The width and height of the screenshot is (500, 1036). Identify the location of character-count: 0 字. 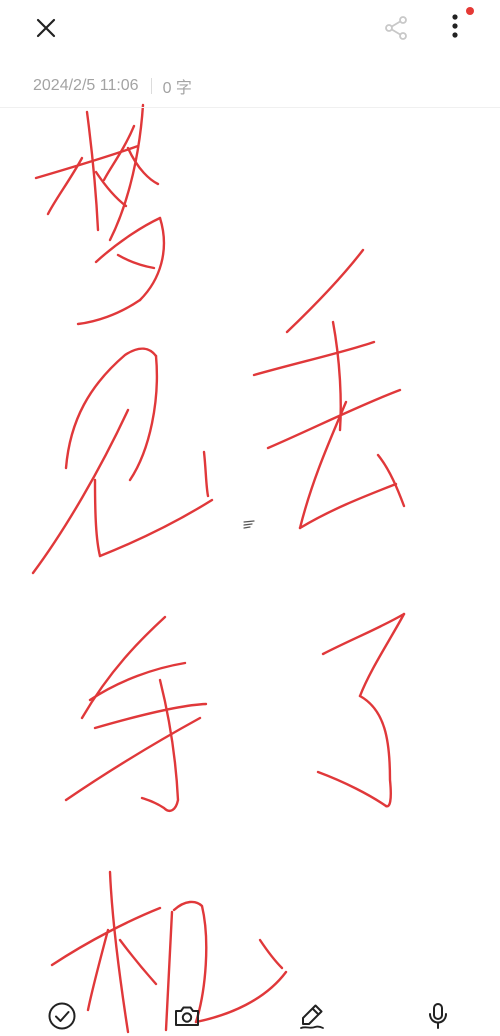
(177, 88).